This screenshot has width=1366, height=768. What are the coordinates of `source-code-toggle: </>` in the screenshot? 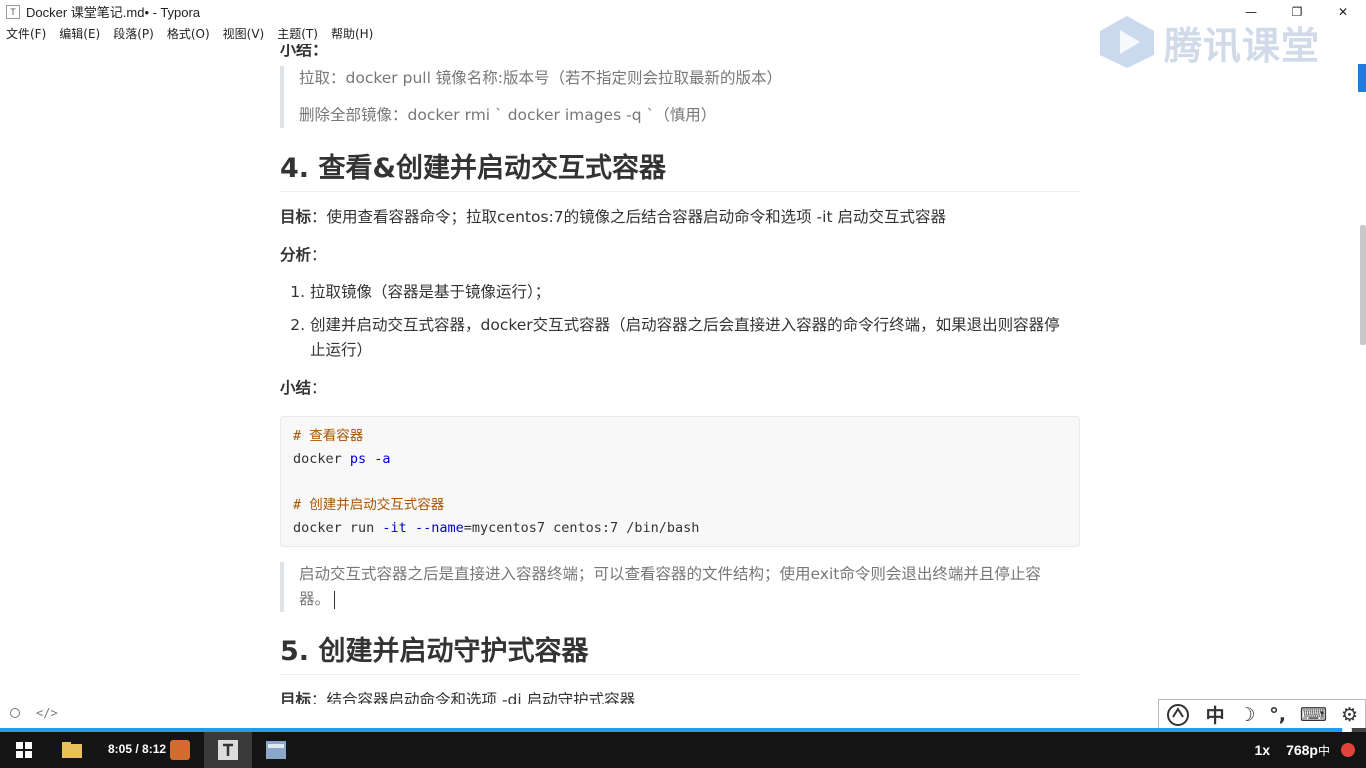 It's located at (47, 713).